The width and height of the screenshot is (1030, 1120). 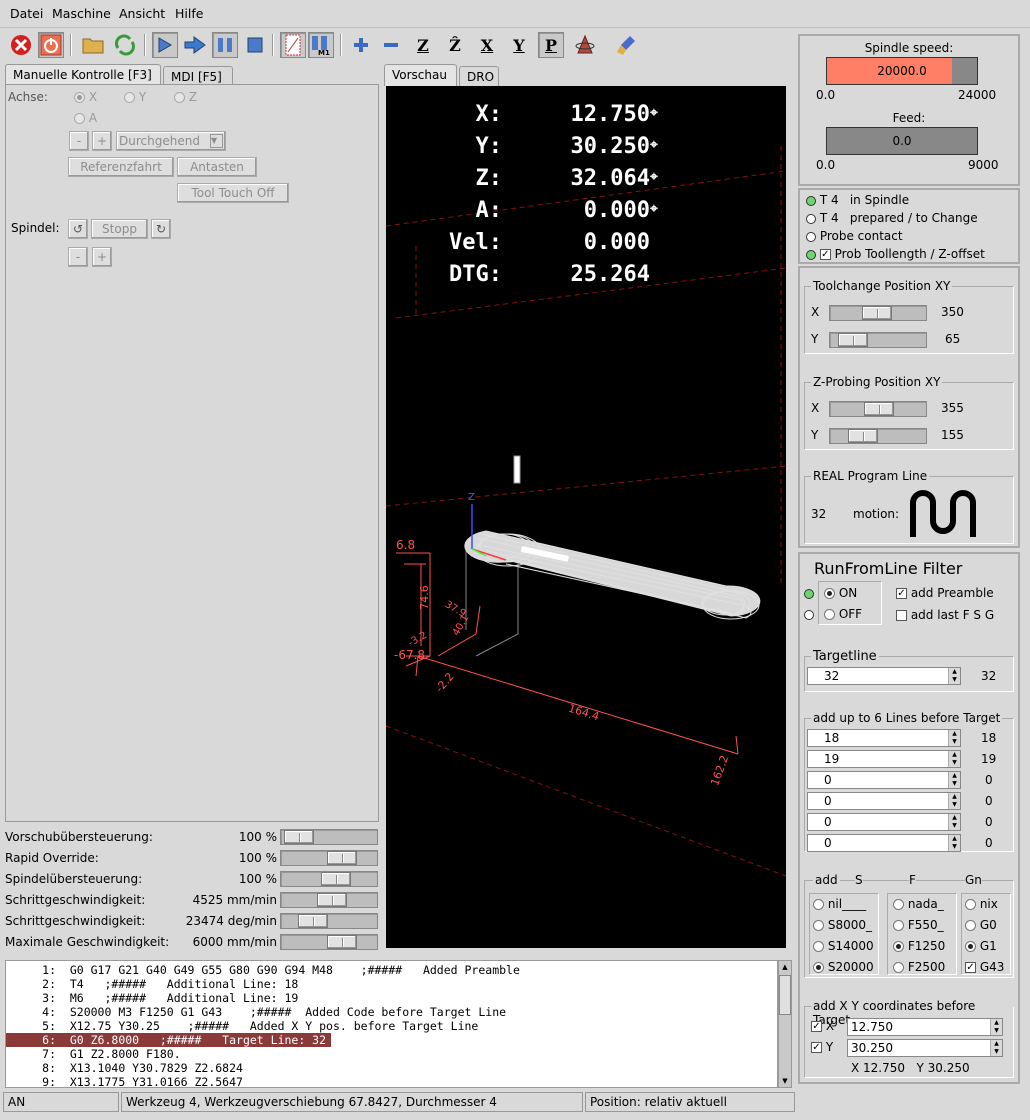 What do you see at coordinates (842, 925) in the screenshot?
I see `s-option-radio: S8000_` at bounding box center [842, 925].